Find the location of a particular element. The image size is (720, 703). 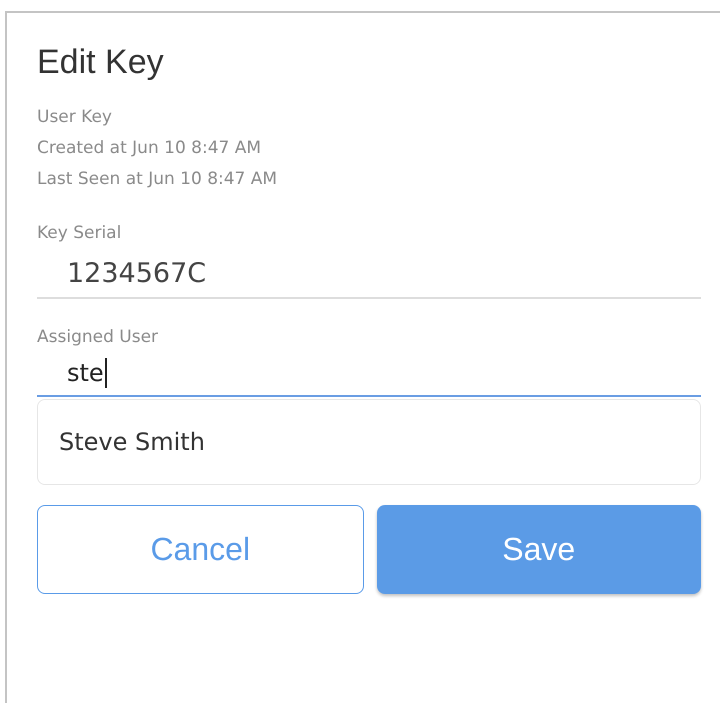

info-text: Last Seen at Jun 10 8:47 AM is located at coordinates (157, 179).